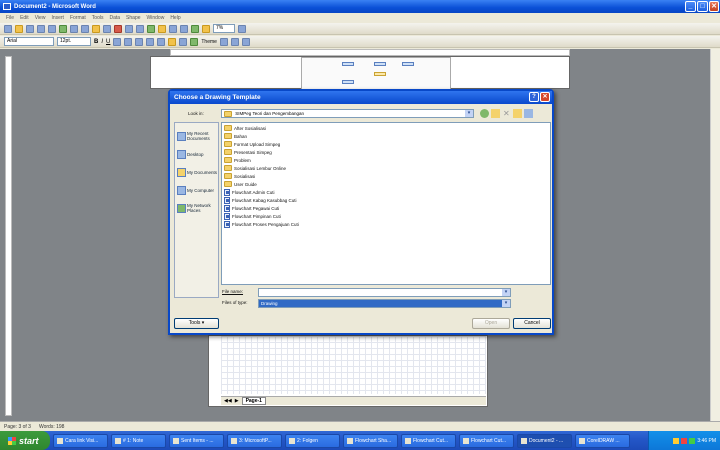  What do you see at coordinates (260, 200) in the screenshot?
I see `list-item: Flowchart Kabag Kasubbag Cuti` at bounding box center [260, 200].